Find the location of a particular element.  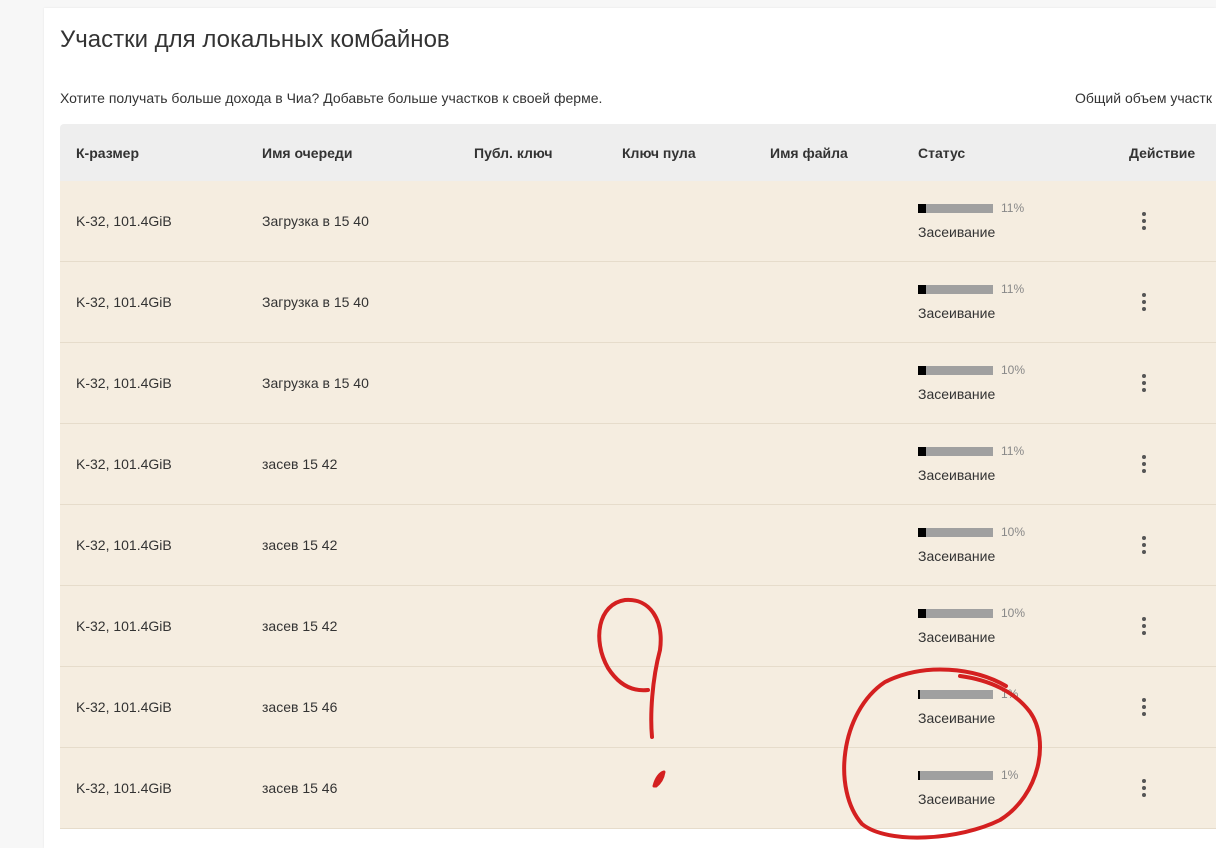

header-pool-key: Ключ пула is located at coordinates (659, 152).